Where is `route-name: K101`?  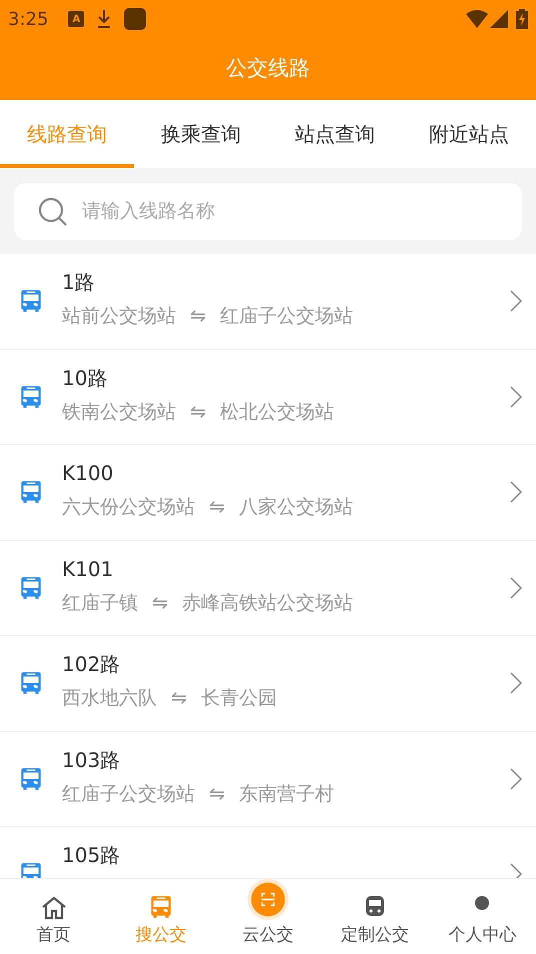 route-name: K101 is located at coordinates (88, 569).